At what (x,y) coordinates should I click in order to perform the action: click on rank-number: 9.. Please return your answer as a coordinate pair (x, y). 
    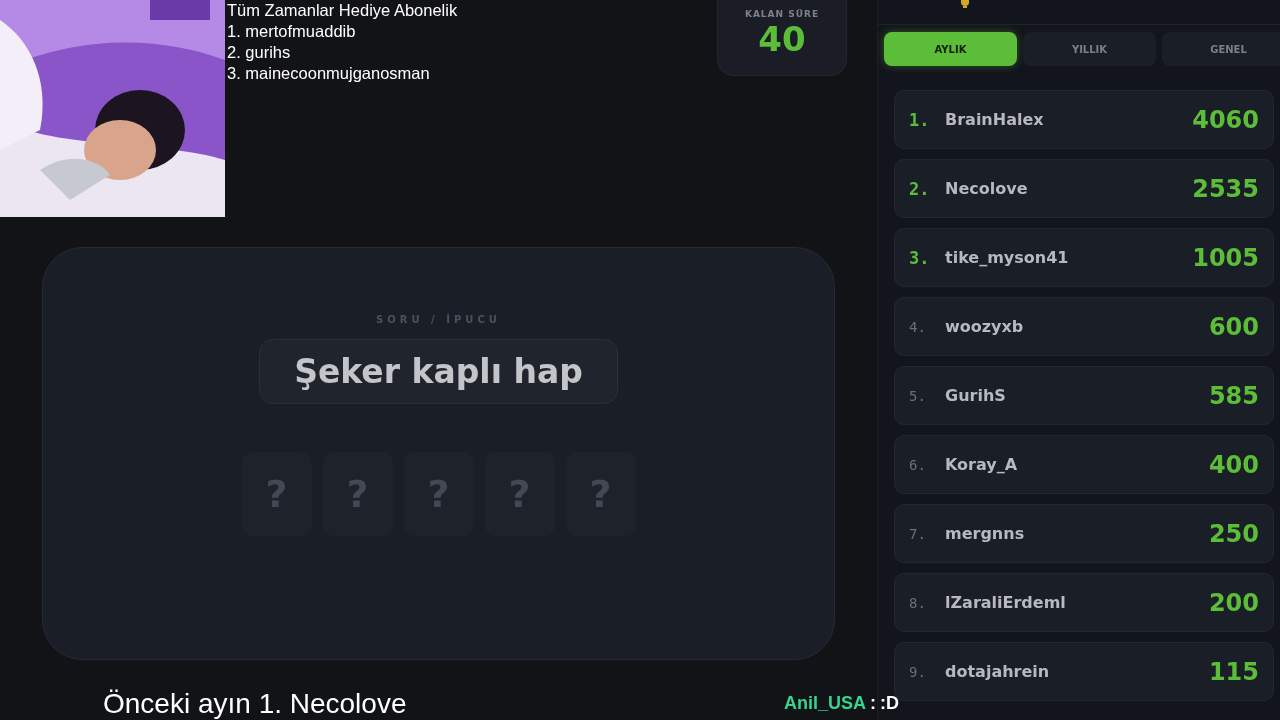
    Looking at the image, I should click on (918, 671).